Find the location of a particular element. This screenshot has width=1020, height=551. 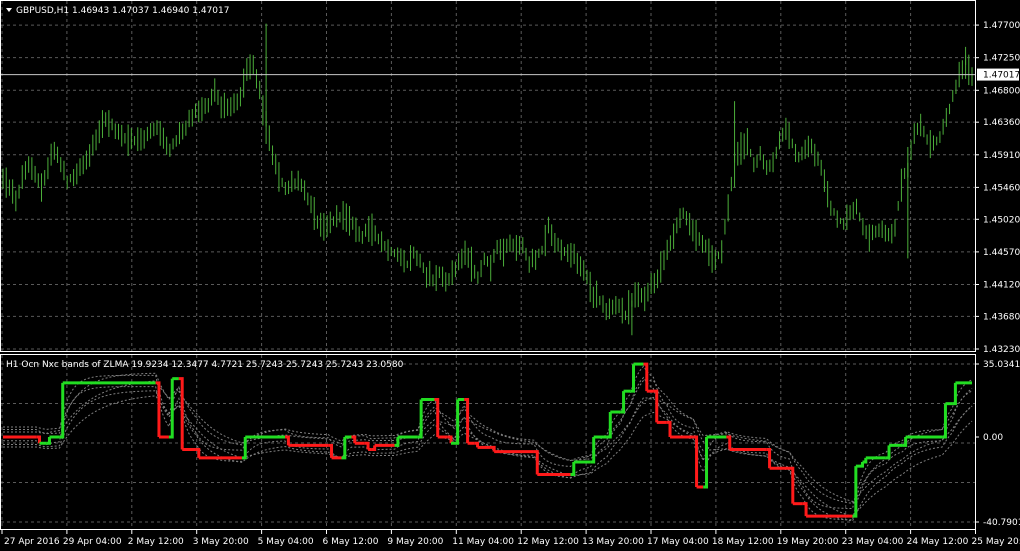

x-tick-label: 19 May 20:00 is located at coordinates (808, 542).